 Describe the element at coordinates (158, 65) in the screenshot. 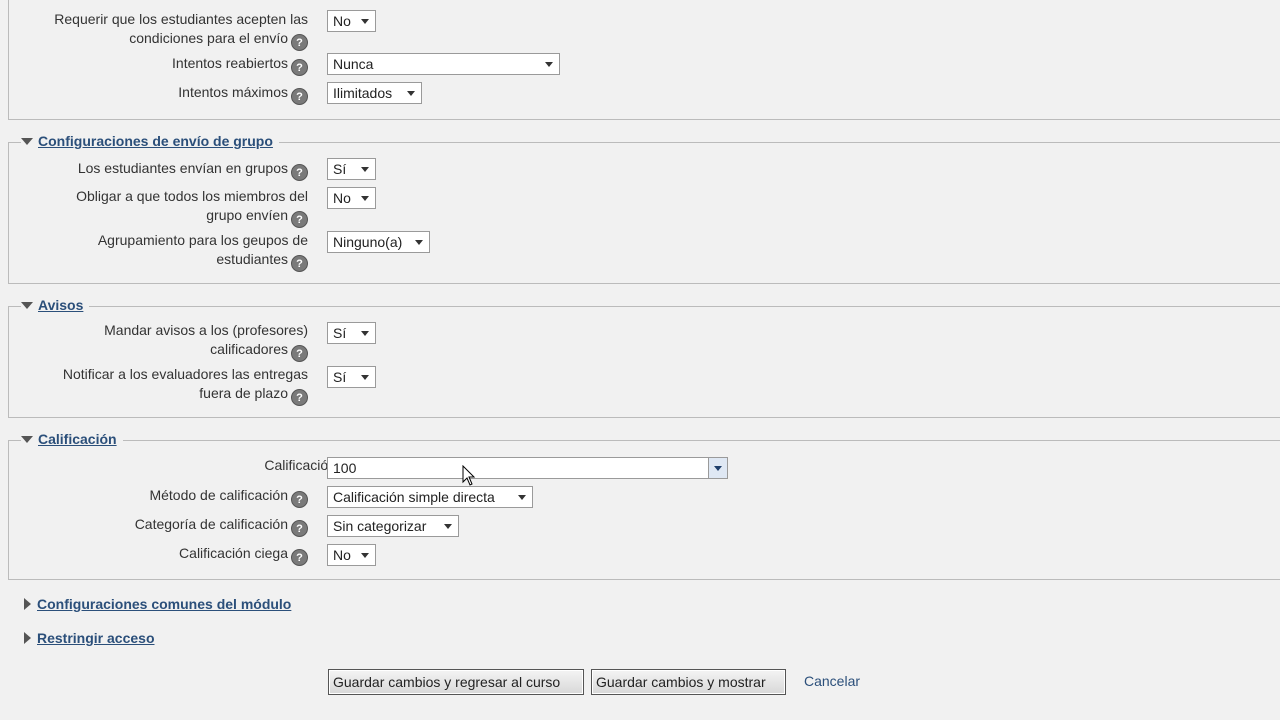

I see `label-reopened-attempts: Intentos reabiertos?` at that location.